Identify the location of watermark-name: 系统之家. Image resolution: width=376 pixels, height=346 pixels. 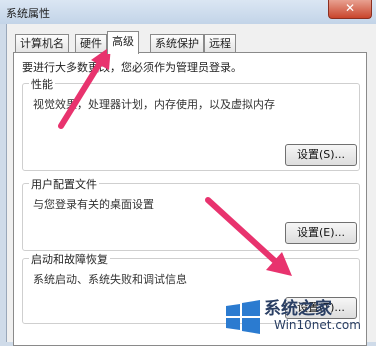
(298, 309).